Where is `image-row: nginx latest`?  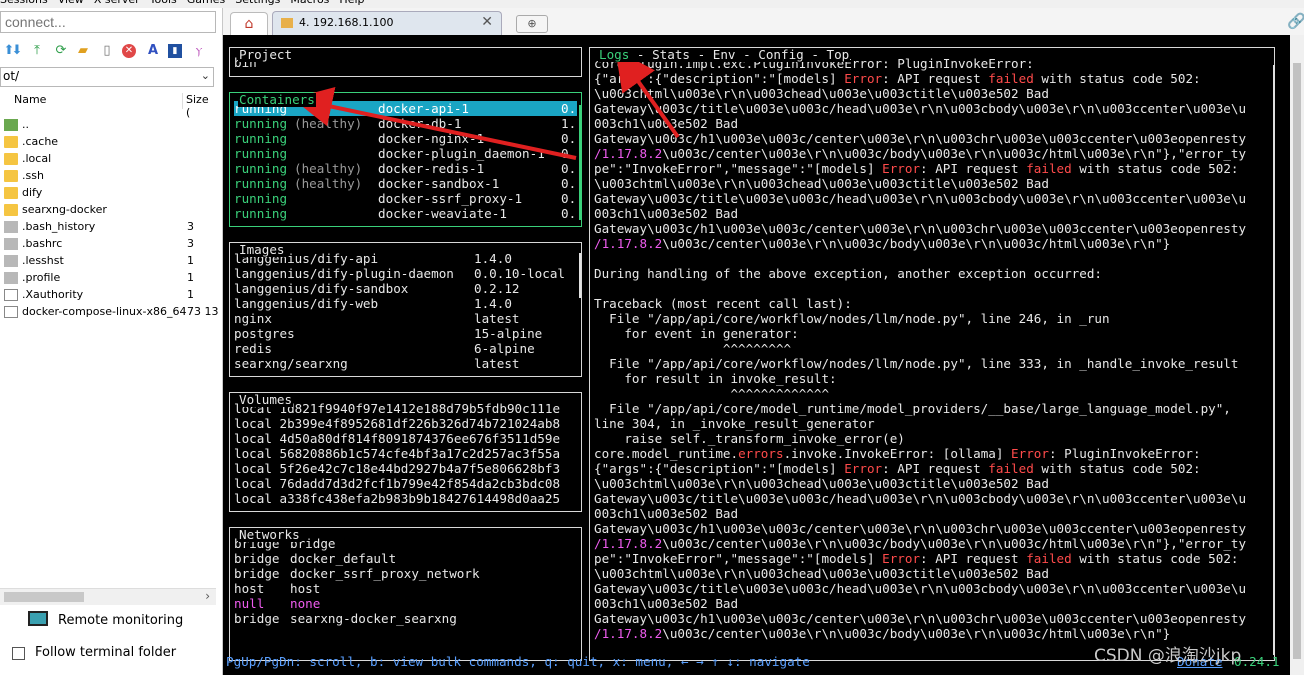 image-row: nginx latest is located at coordinates (405, 318).